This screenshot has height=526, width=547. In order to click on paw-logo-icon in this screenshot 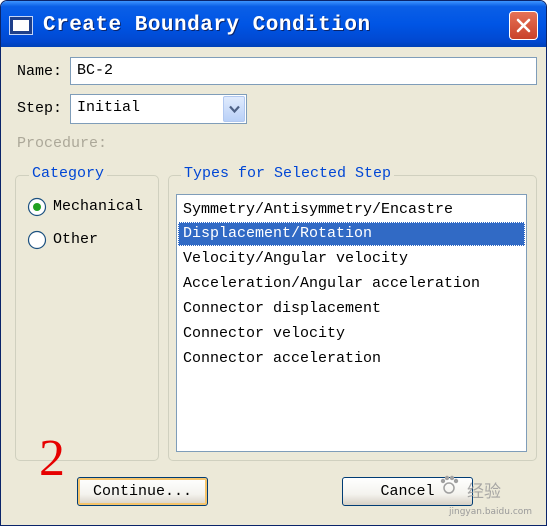, I will do `click(449, 484)`.